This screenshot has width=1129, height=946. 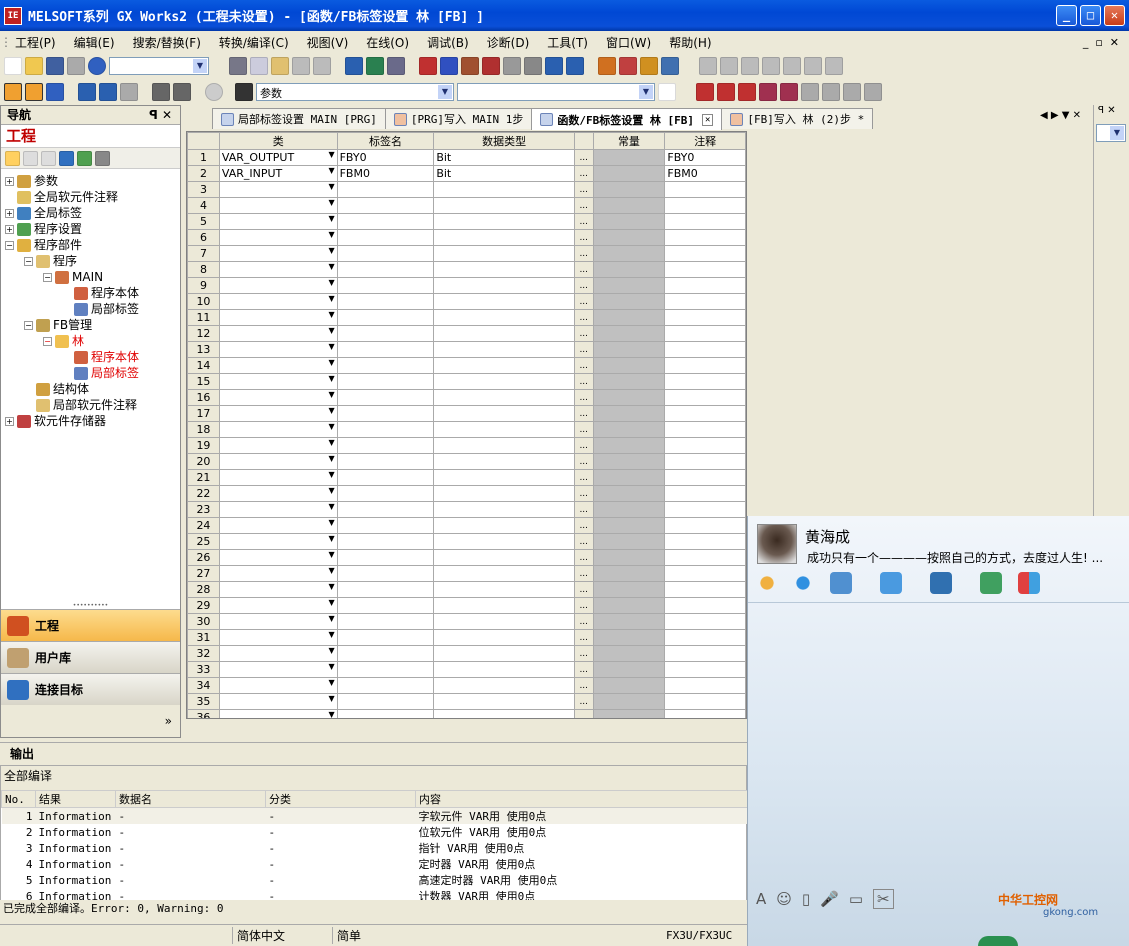 What do you see at coordinates (34, 92) in the screenshot?
I see `parts-toggle-icon` at bounding box center [34, 92].